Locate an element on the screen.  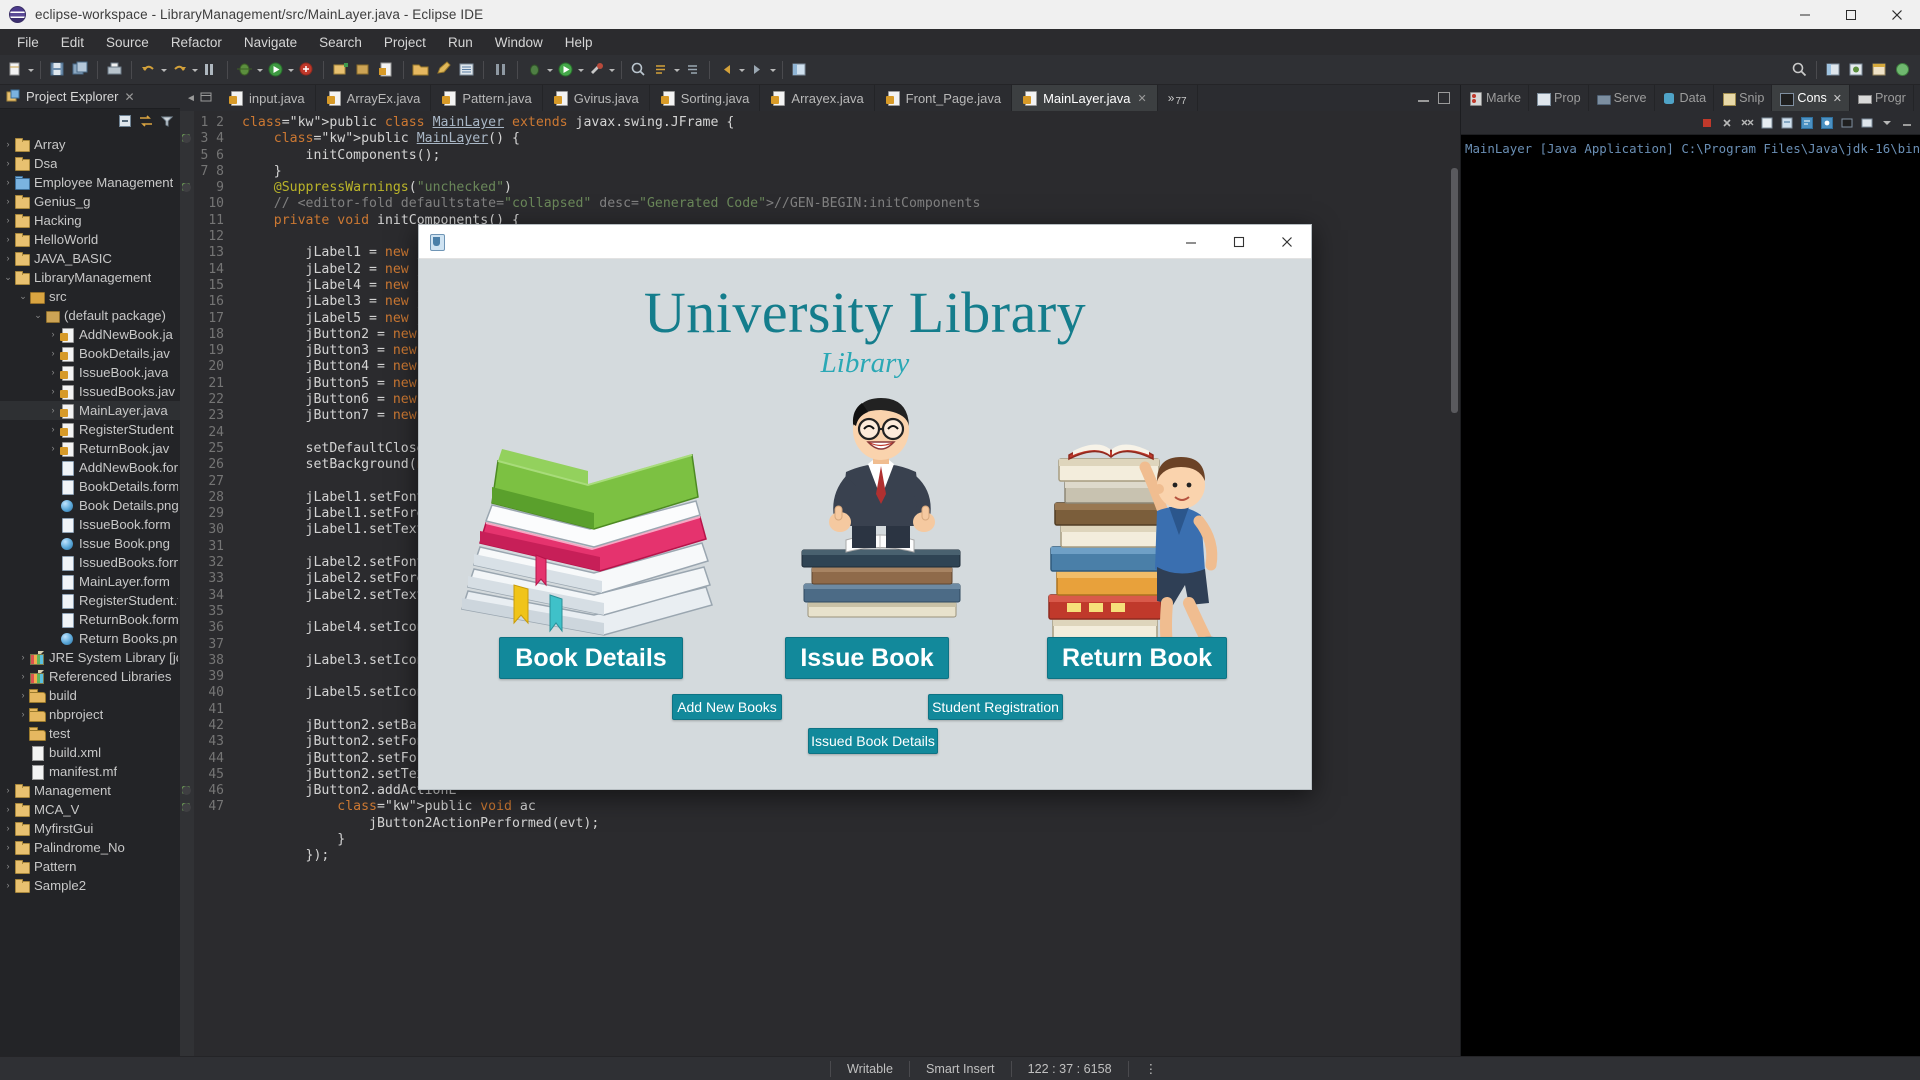
new-package-icon is located at coordinates (363, 69).